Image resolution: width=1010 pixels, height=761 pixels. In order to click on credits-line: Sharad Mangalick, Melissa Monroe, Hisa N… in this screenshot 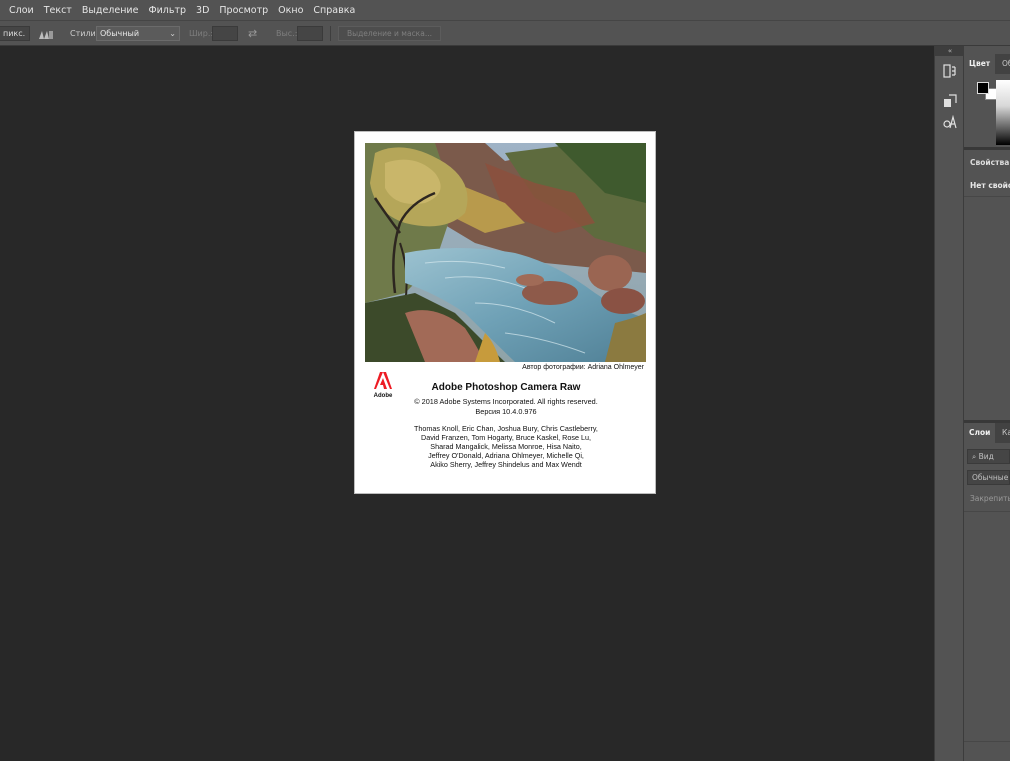, I will do `click(506, 446)`.